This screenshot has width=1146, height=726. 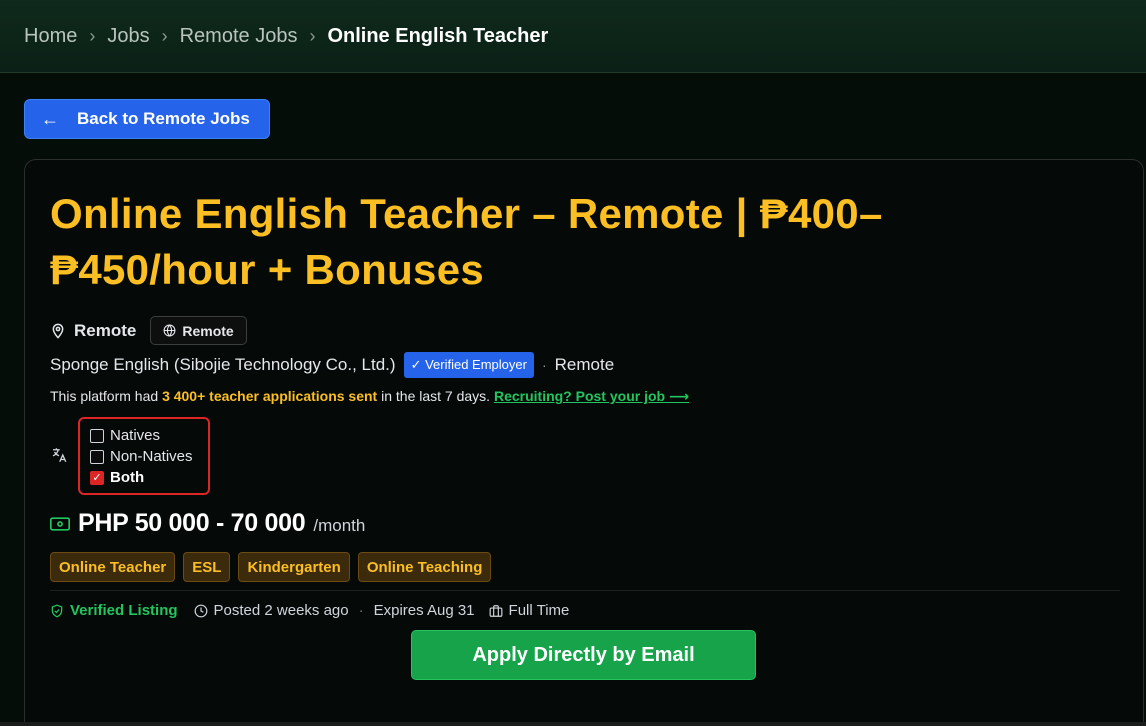 I want to click on job-type-label: Full Time, so click(x=539, y=610).